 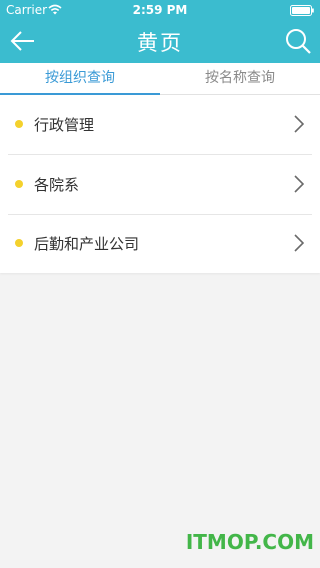 I want to click on tab-by-organization-label: 按组织查询, so click(x=80, y=78).